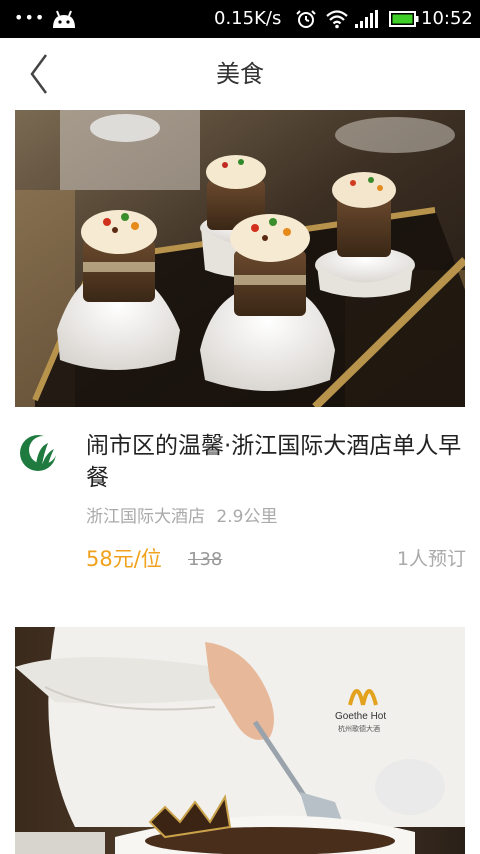 The image size is (480, 854). What do you see at coordinates (205, 559) in the screenshot?
I see `deal-original-price: 138` at bounding box center [205, 559].